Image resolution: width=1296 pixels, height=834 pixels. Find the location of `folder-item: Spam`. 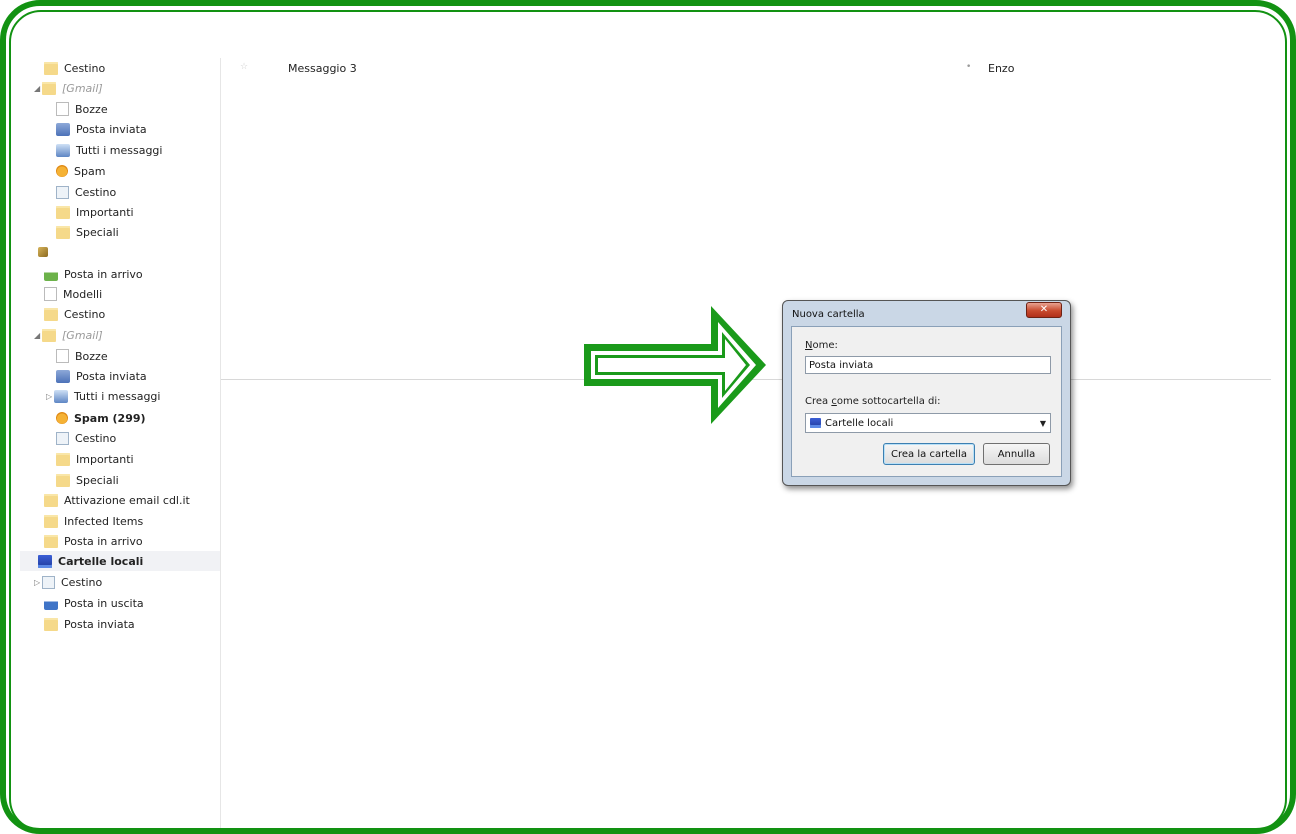

folder-item: Spam is located at coordinates (80, 171).